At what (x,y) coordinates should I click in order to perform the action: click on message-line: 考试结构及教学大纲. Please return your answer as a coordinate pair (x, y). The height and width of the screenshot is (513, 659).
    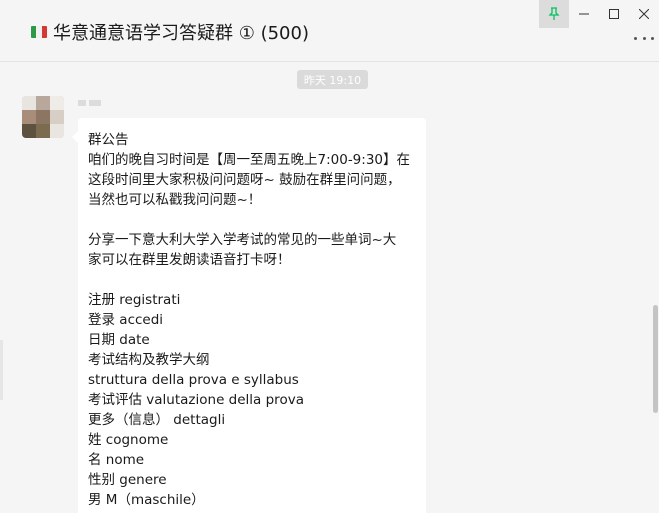
    Looking at the image, I should click on (149, 360).